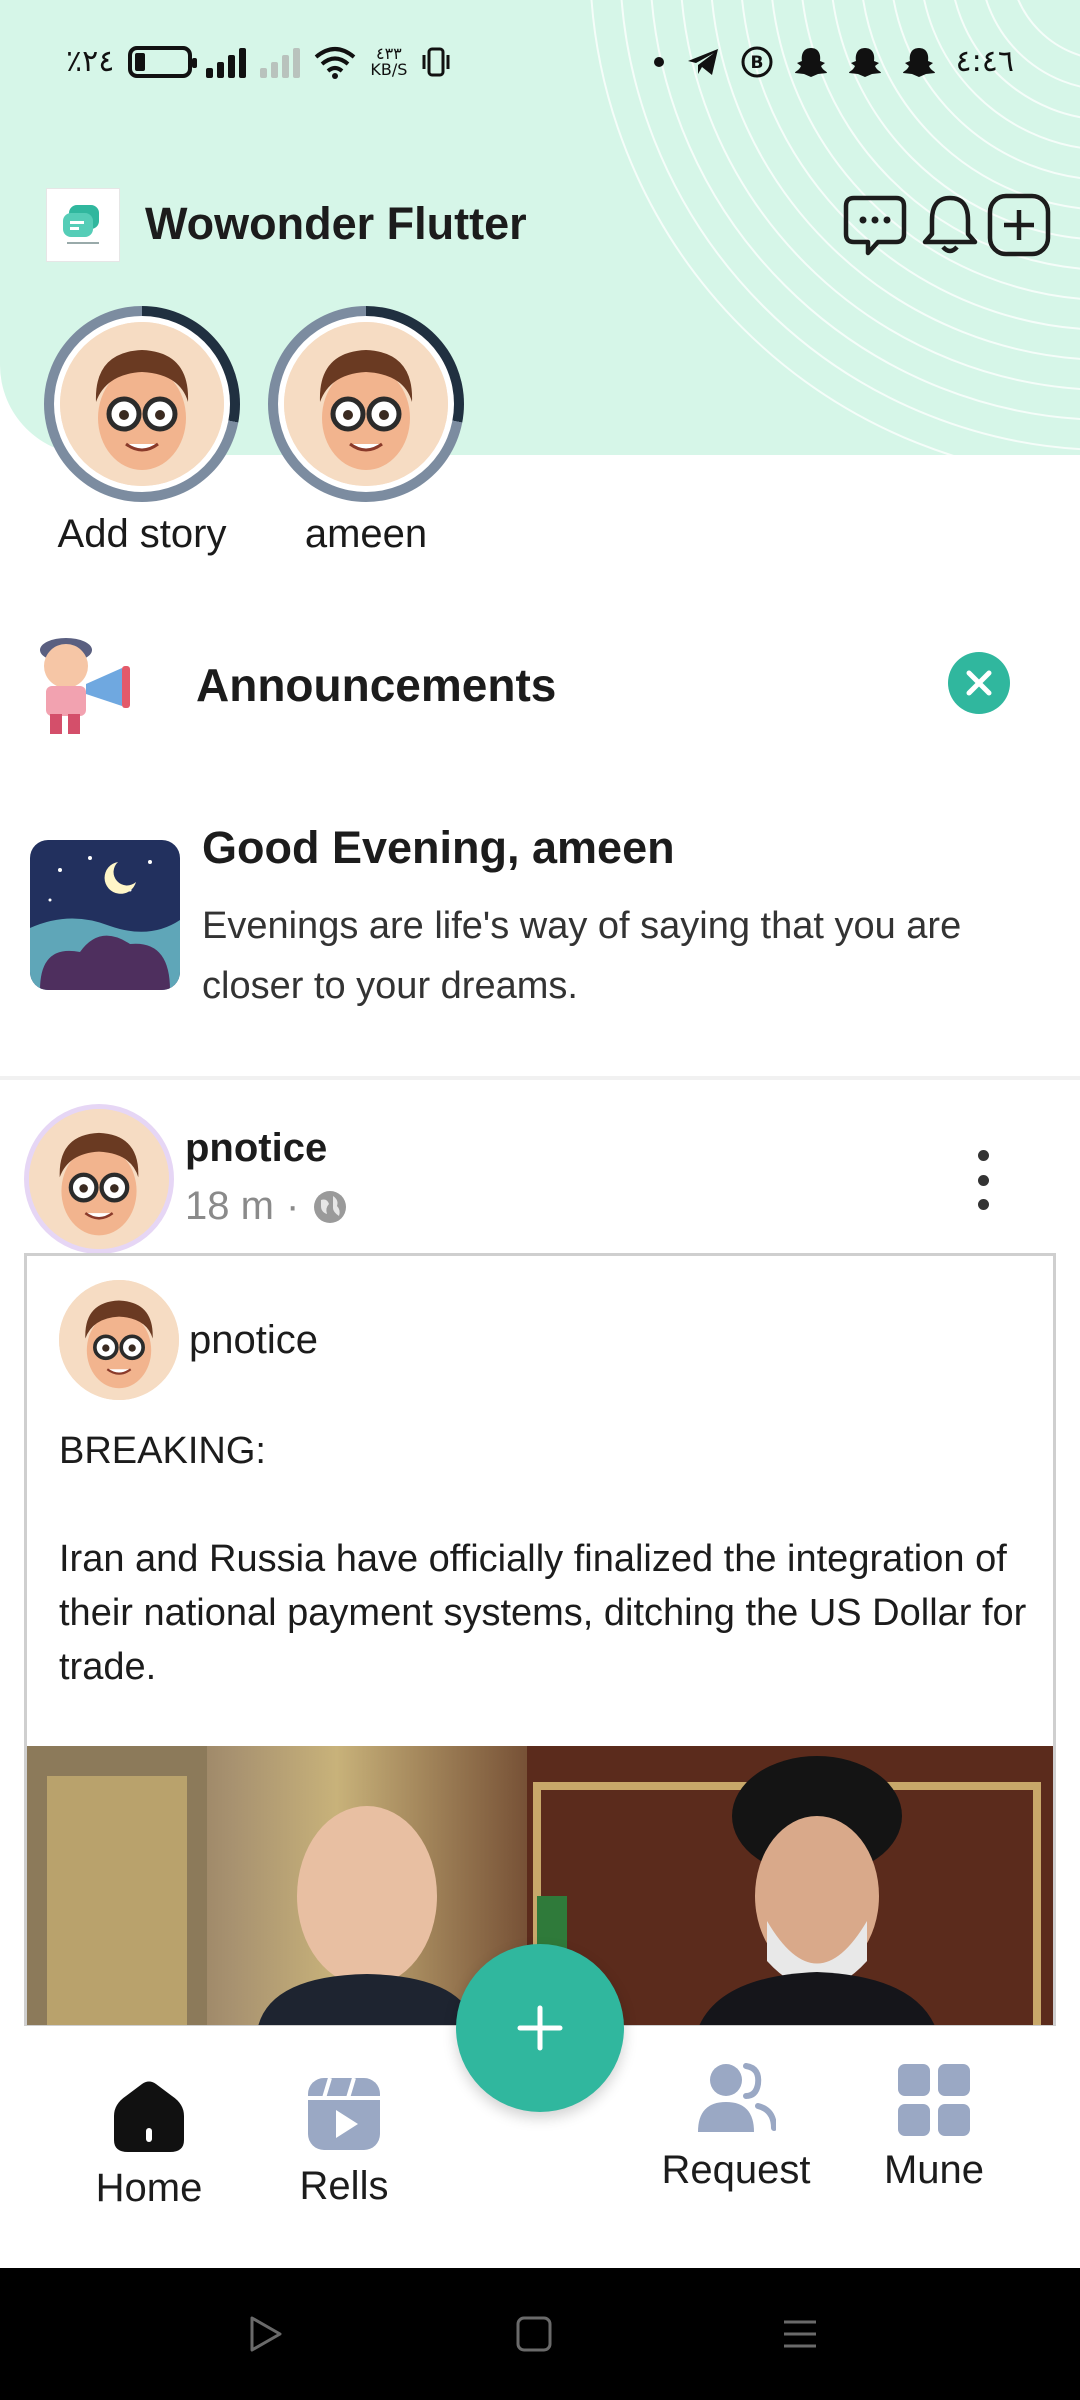 The height and width of the screenshot is (2400, 1080). I want to click on story-add: Add story, so click(142, 431).